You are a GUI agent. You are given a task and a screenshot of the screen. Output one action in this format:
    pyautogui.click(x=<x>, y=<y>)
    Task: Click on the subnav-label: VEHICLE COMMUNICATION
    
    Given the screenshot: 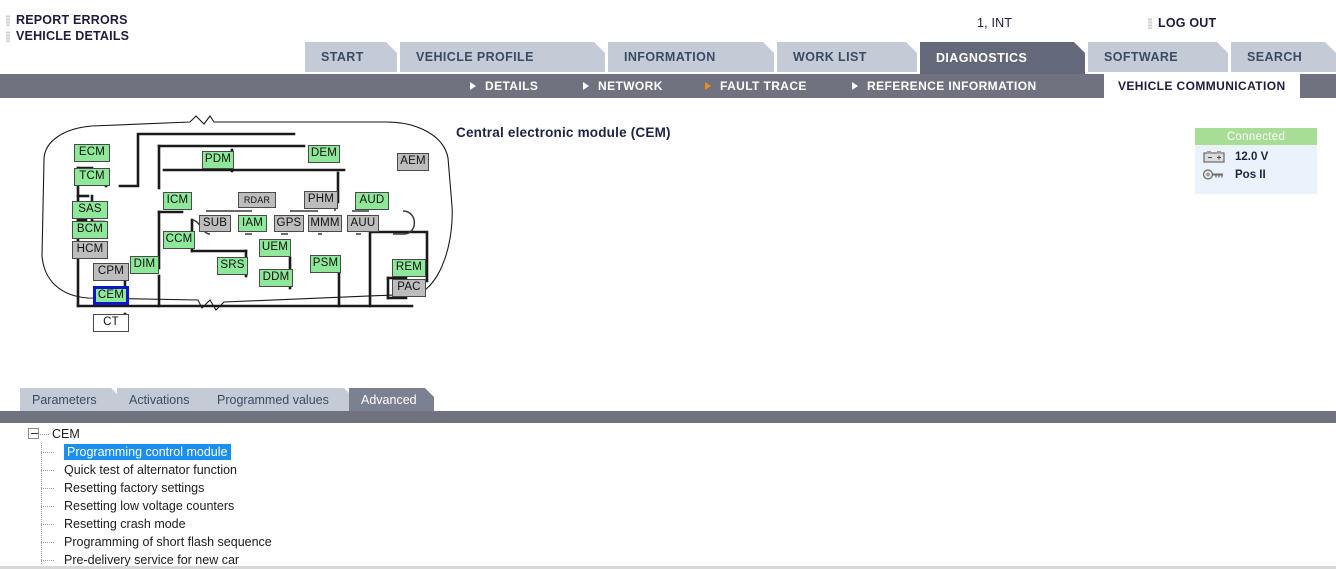 What is the action you would take?
    pyautogui.click(x=1202, y=86)
    